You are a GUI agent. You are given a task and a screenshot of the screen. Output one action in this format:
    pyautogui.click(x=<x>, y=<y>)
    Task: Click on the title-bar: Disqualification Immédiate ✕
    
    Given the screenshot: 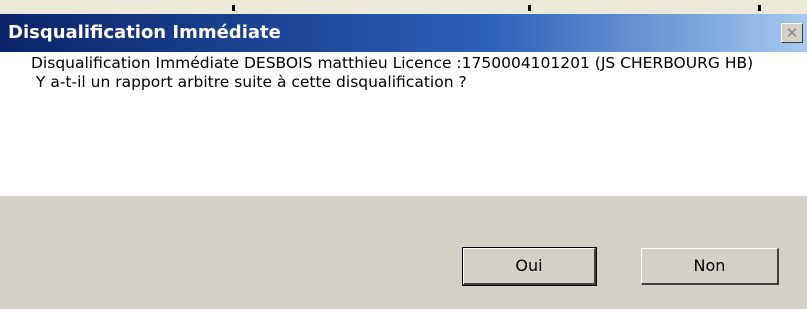 What is the action you would take?
    pyautogui.click(x=403, y=33)
    